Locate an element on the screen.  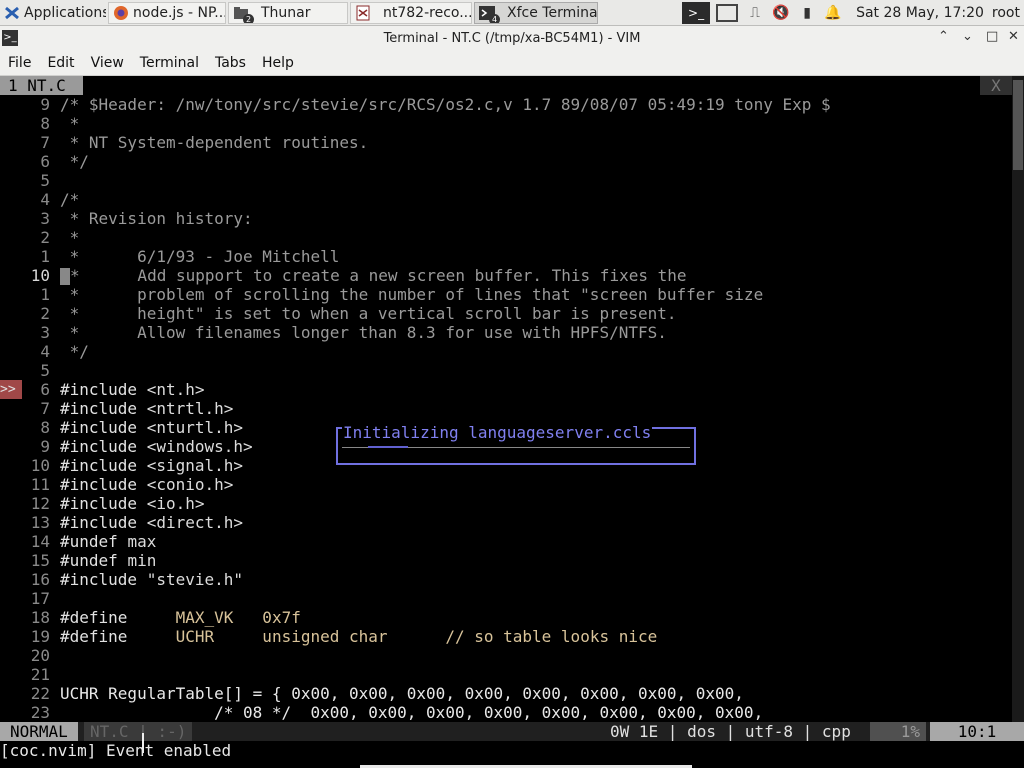
firefox-icon is located at coordinates (121, 13).